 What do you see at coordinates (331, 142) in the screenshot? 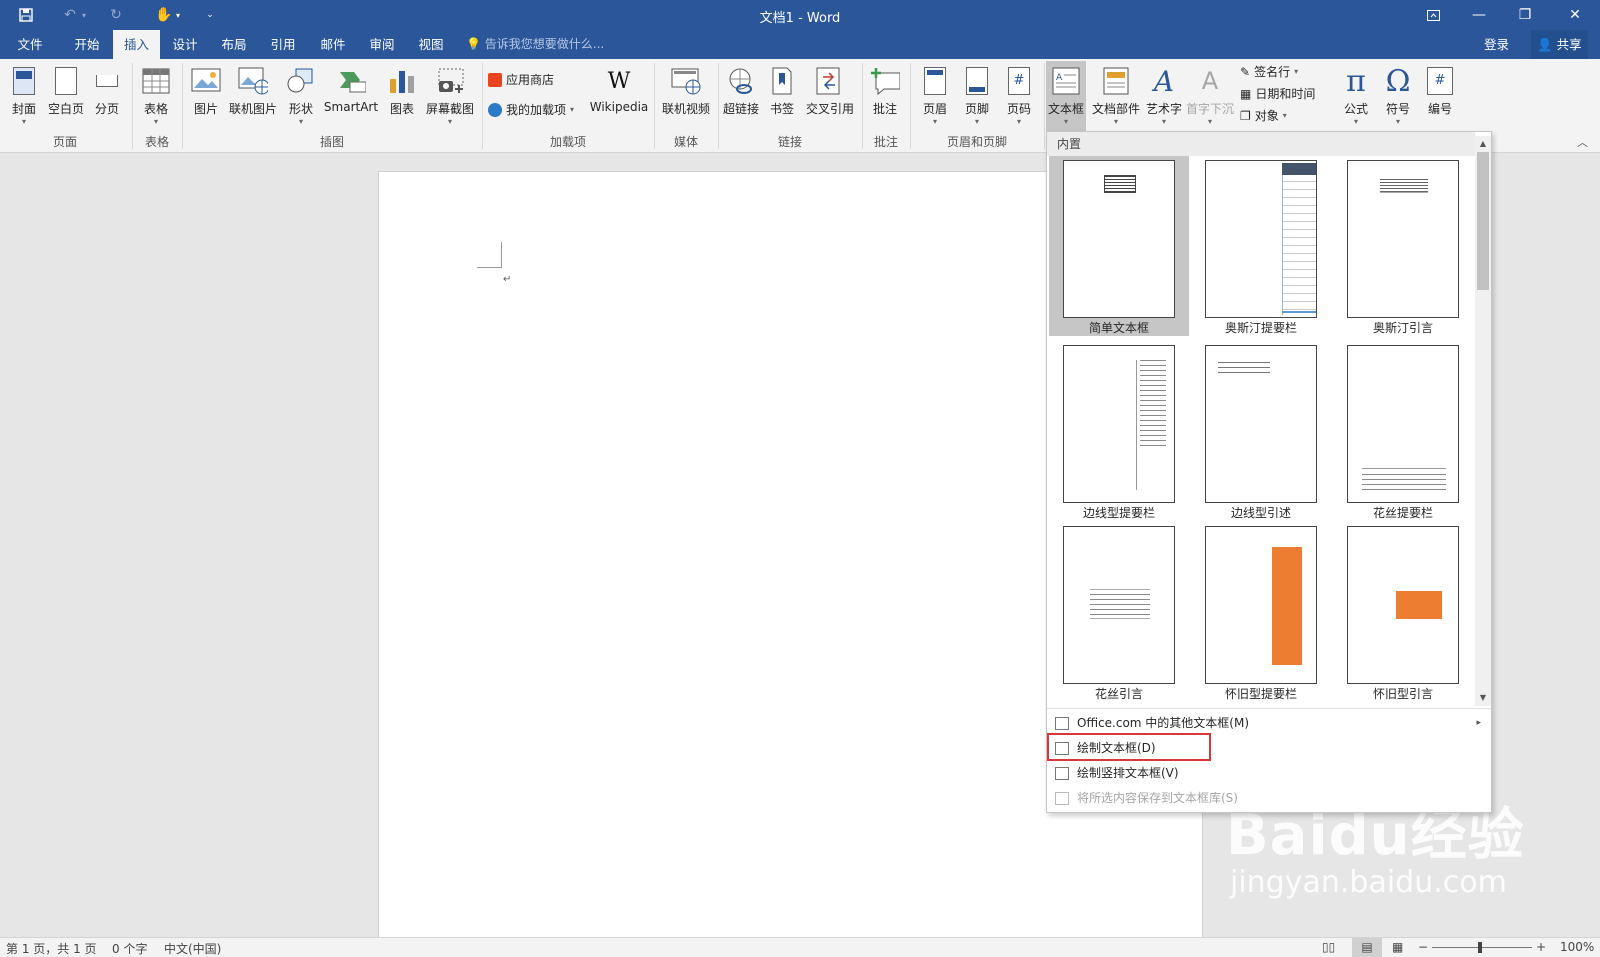
I see `group-label-illustrations: 插图` at bounding box center [331, 142].